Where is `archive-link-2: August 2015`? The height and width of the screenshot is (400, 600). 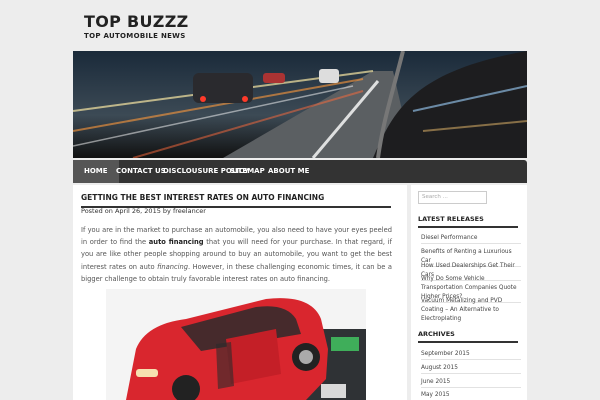 archive-link-2: August 2015 is located at coordinates (471, 369).